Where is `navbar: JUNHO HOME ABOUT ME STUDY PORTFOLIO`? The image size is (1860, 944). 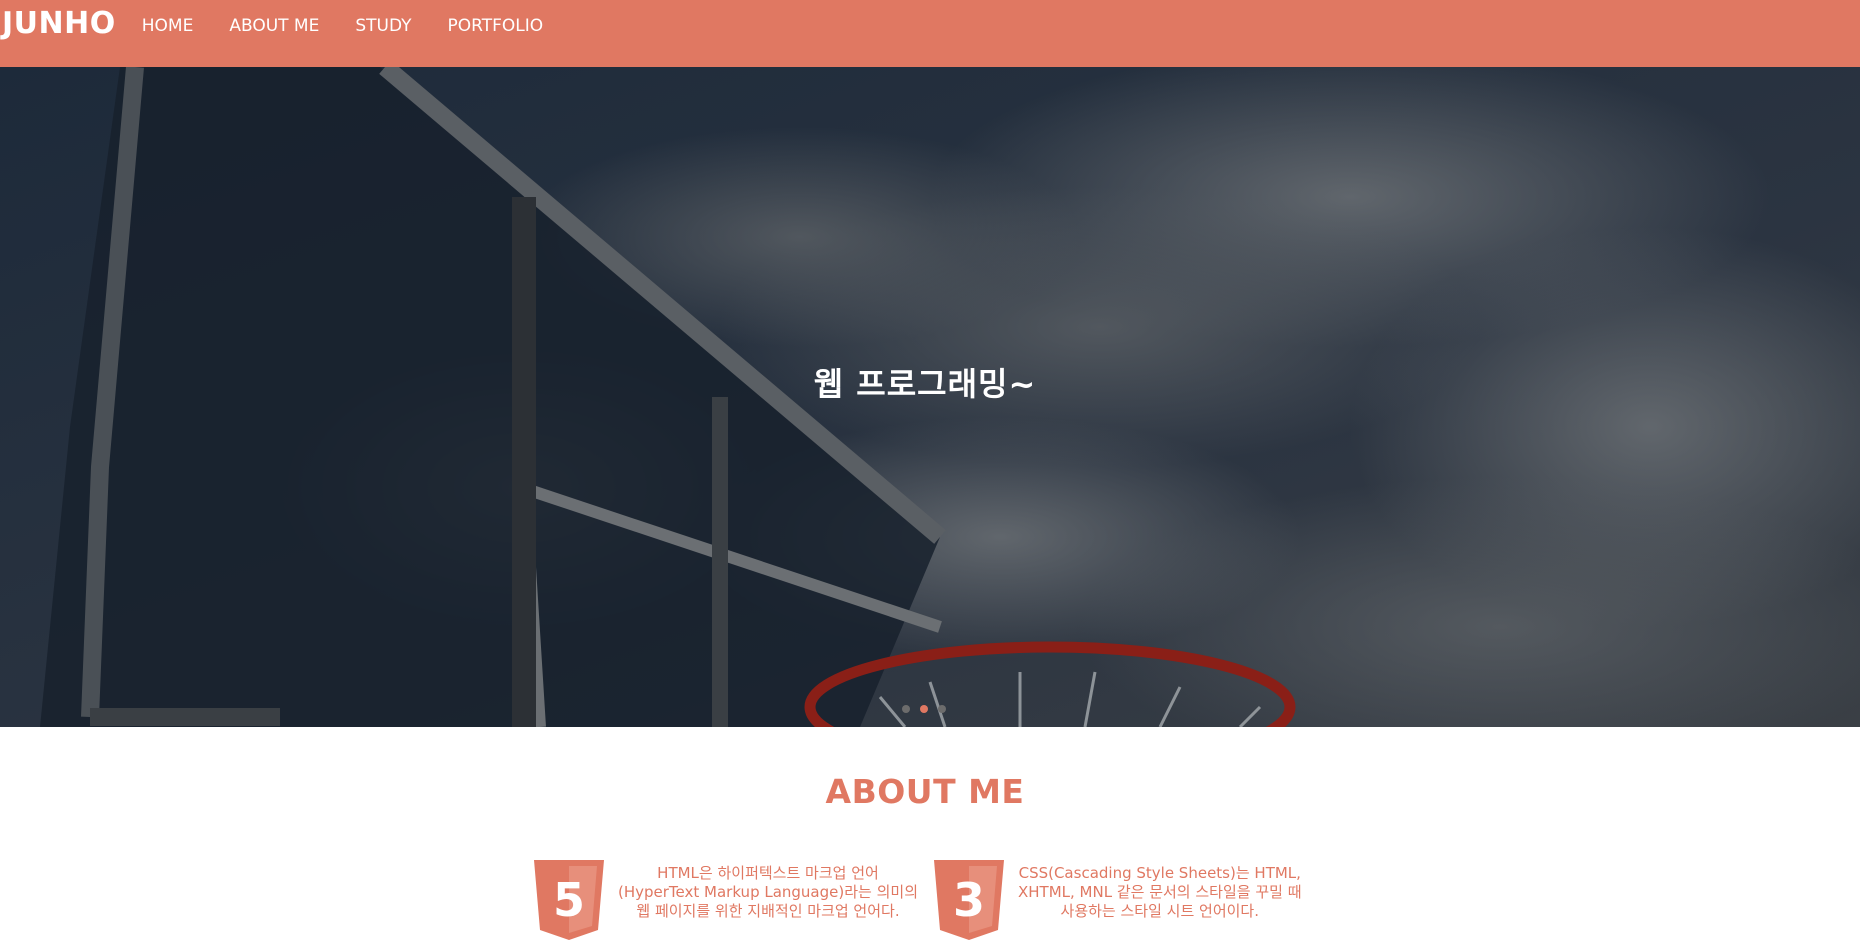 navbar: JUNHO HOME ABOUT ME STUDY PORTFOLIO is located at coordinates (930, 33).